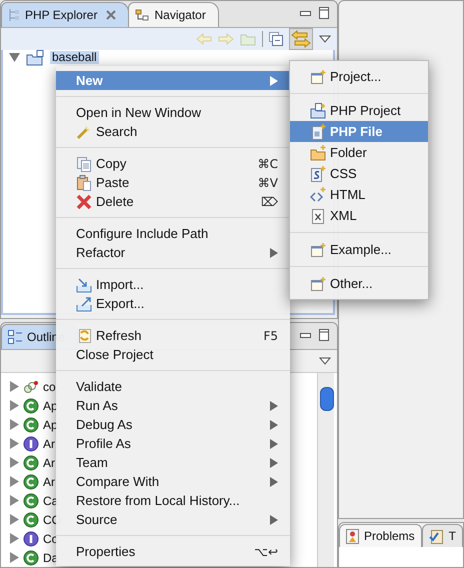  I want to click on menu-item: Refactor, so click(173, 252).